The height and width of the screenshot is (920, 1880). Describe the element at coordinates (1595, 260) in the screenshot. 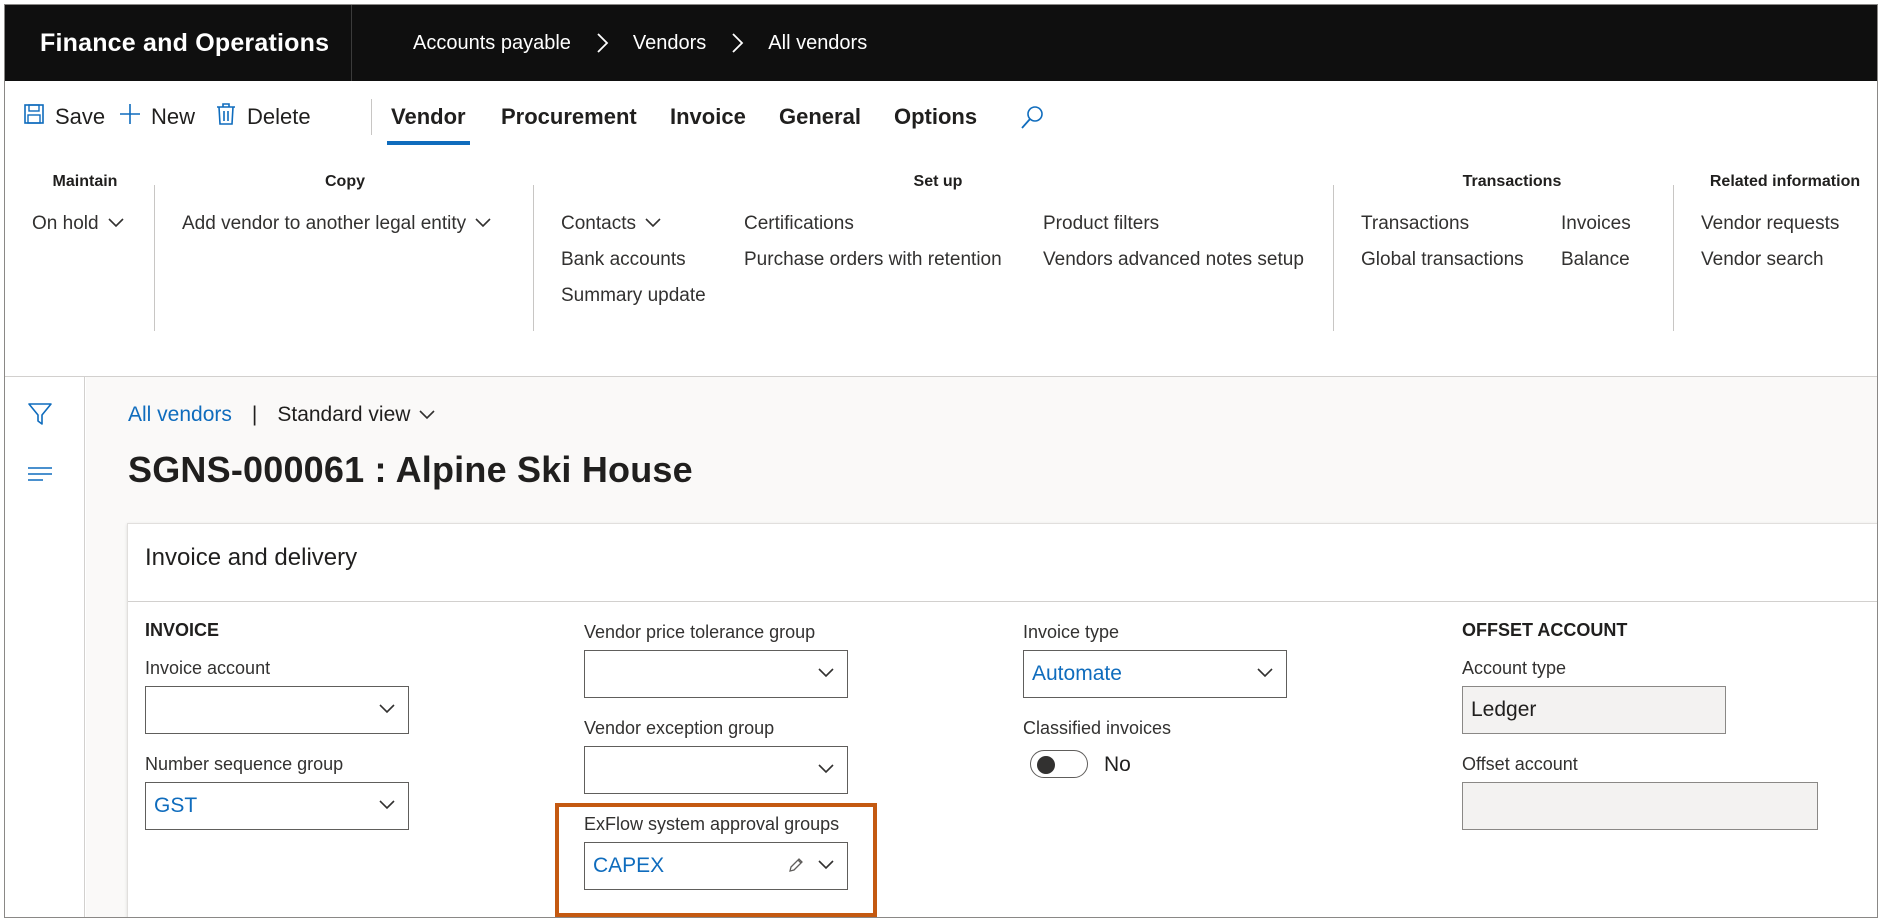

I see `balance-button: Balance` at that location.